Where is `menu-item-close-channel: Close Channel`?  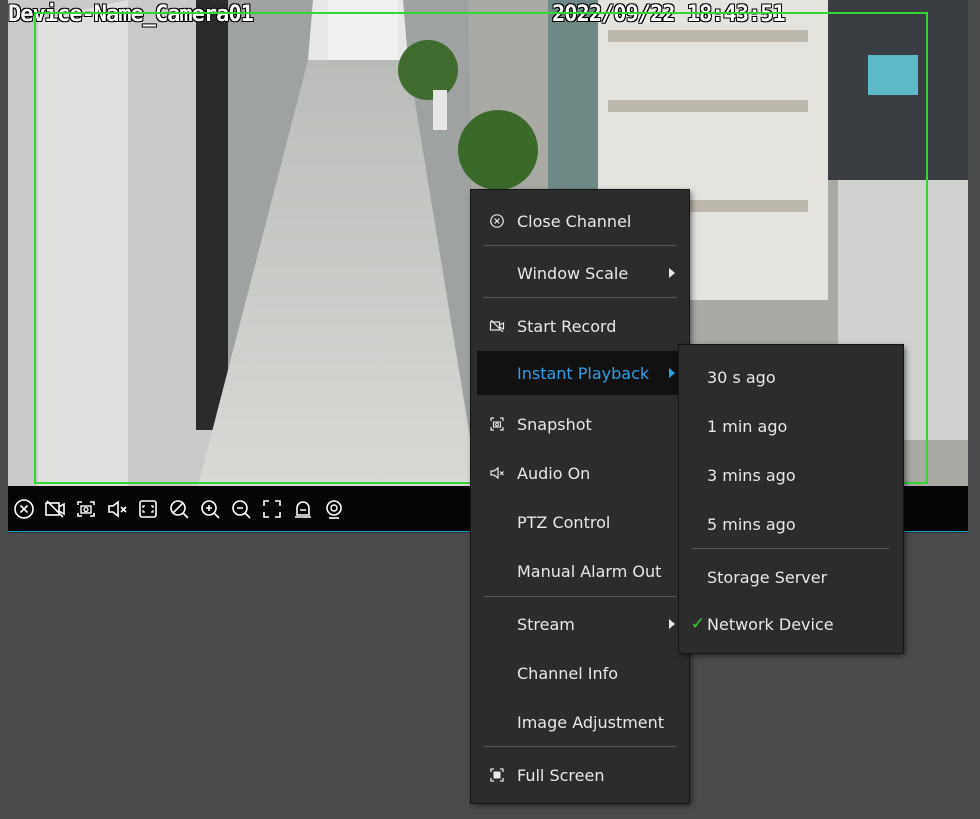 menu-item-close-channel: Close Channel is located at coordinates (580, 221).